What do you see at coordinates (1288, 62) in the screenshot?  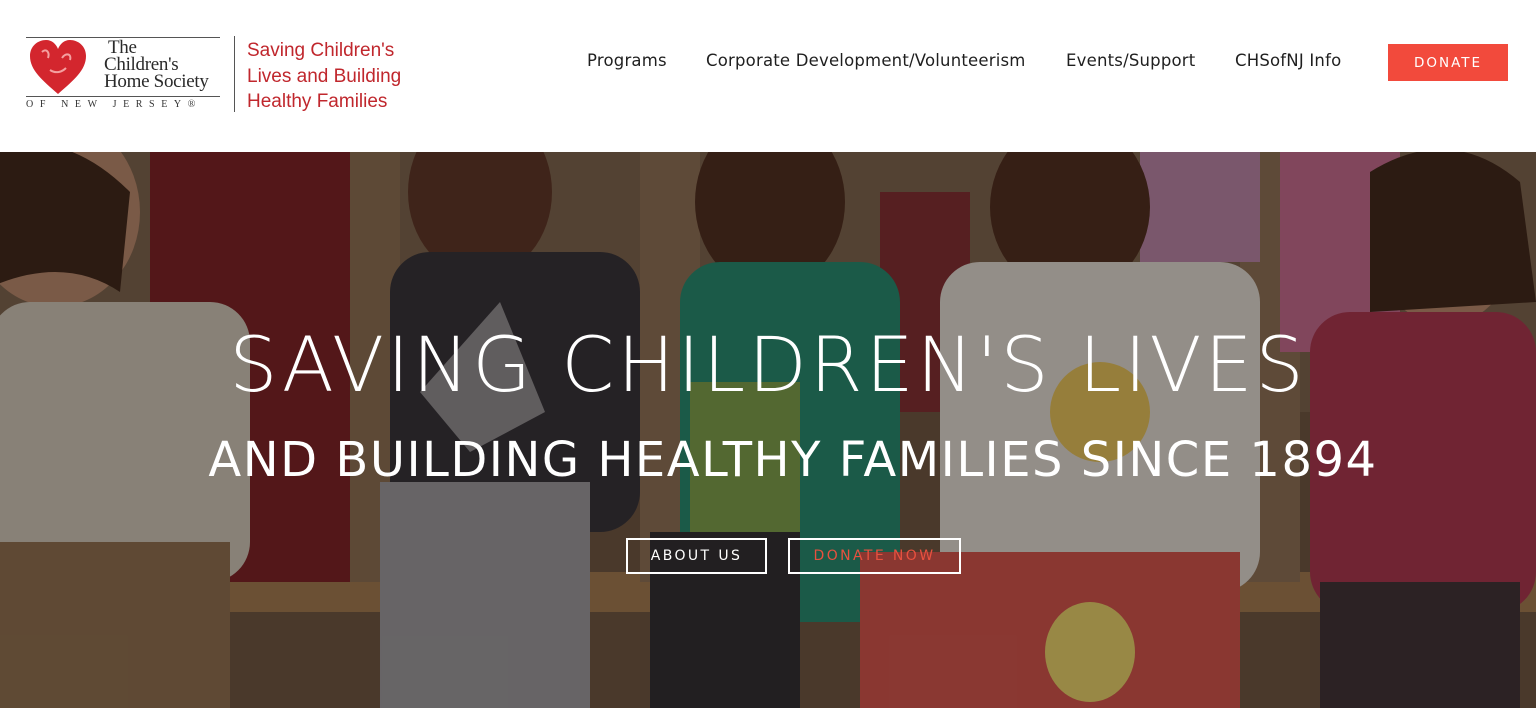 I see `nav-chsofnj-info: CHSofNJ Info` at bounding box center [1288, 62].